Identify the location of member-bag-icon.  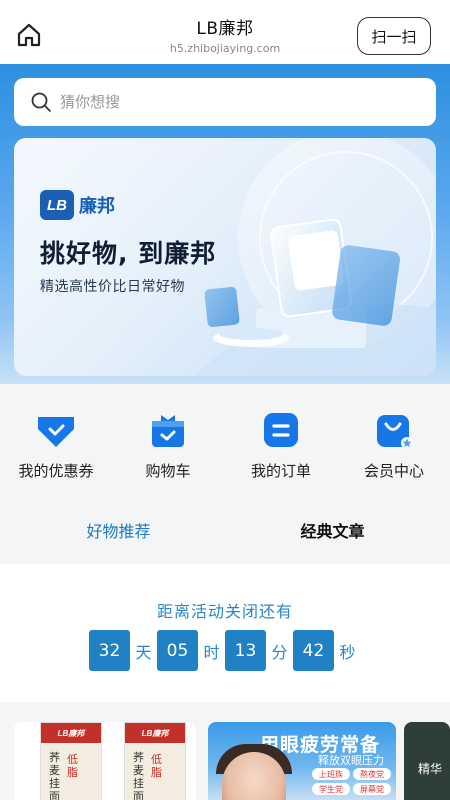
(394, 430).